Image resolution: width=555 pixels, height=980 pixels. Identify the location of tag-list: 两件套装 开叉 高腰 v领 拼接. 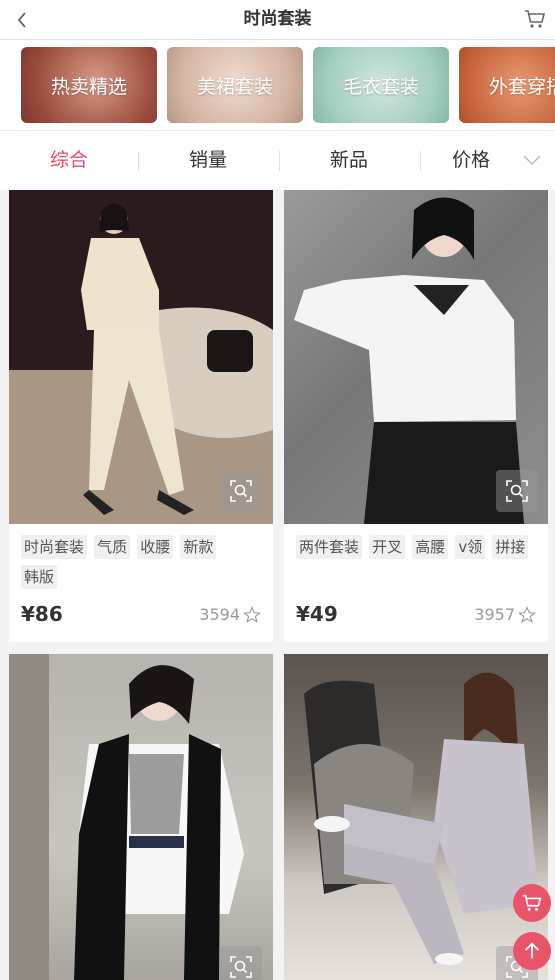
(416, 550).